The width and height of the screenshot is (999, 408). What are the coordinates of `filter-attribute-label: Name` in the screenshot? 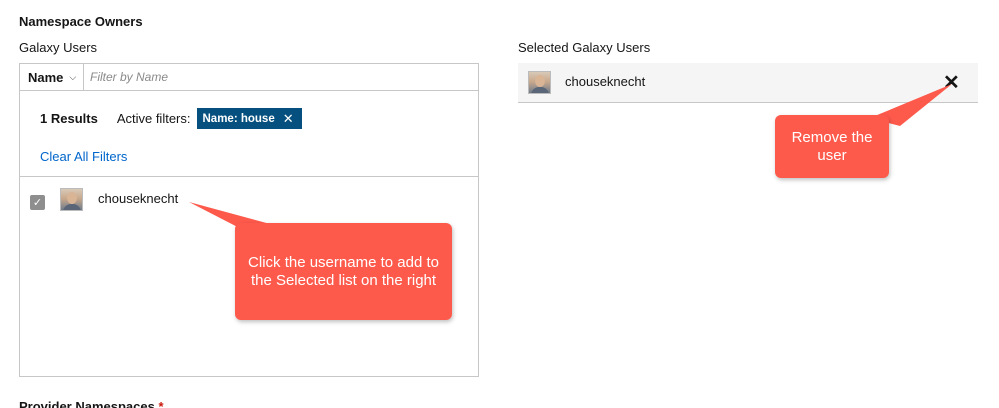 It's located at (46, 77).